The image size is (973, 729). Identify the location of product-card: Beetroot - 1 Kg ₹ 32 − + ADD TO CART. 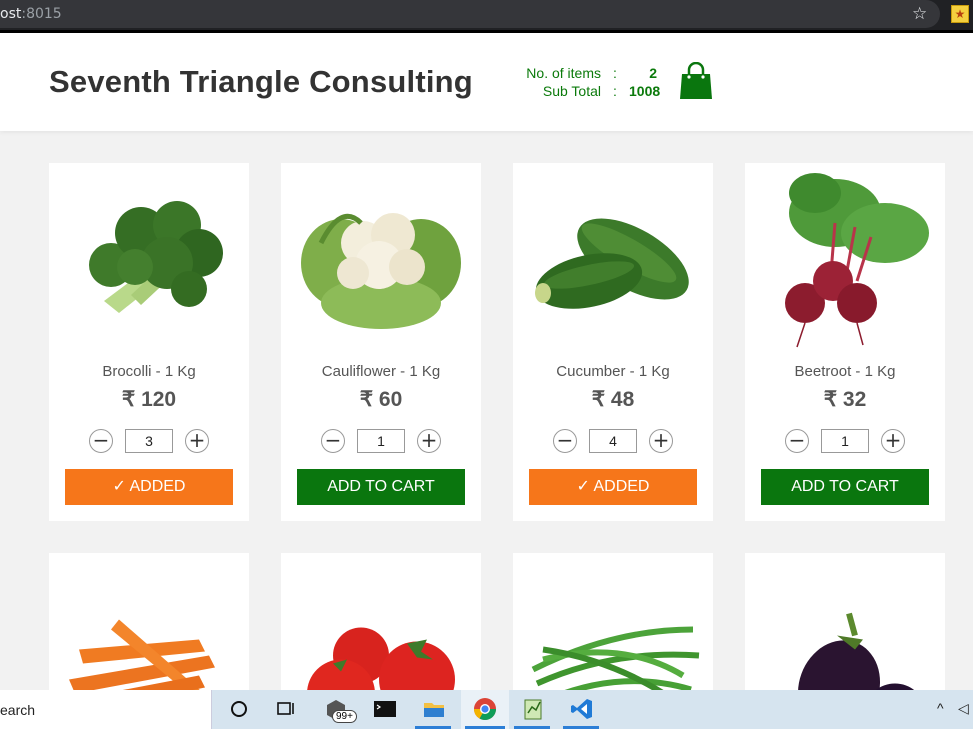
(845, 342).